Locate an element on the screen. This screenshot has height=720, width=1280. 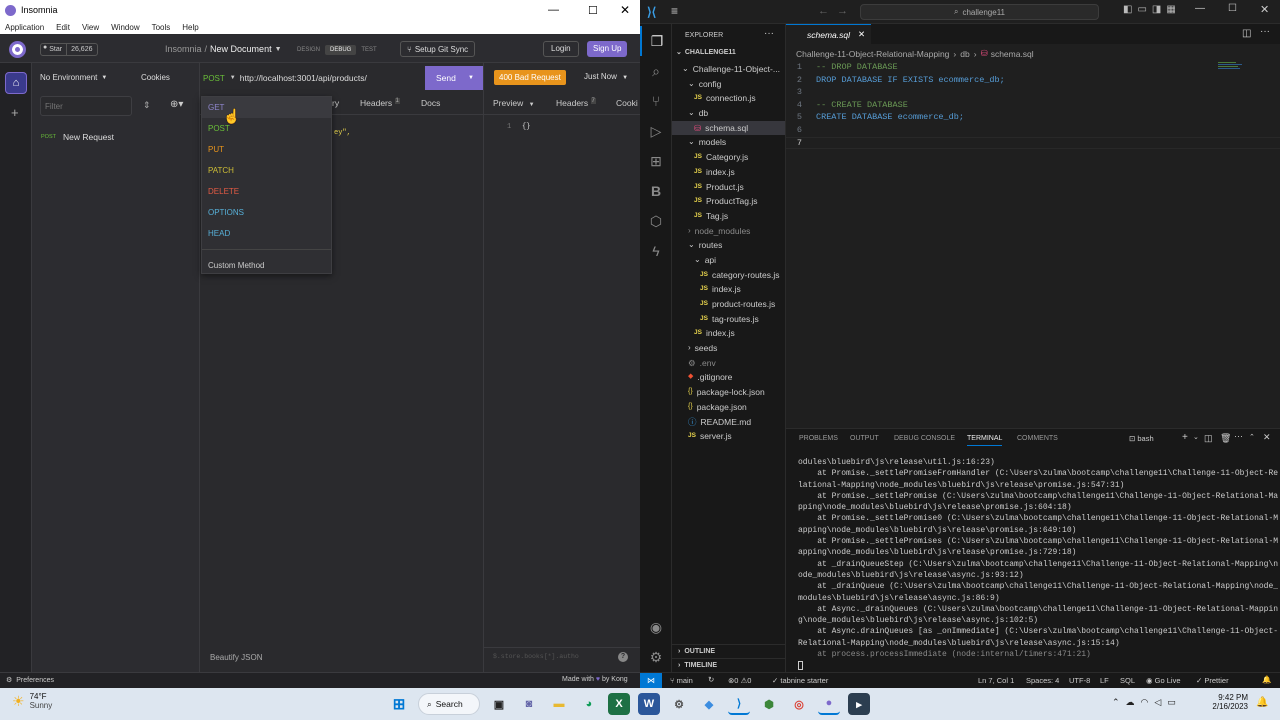
hamburger-menu-icon: ≡ is located at coordinates (674, 11).